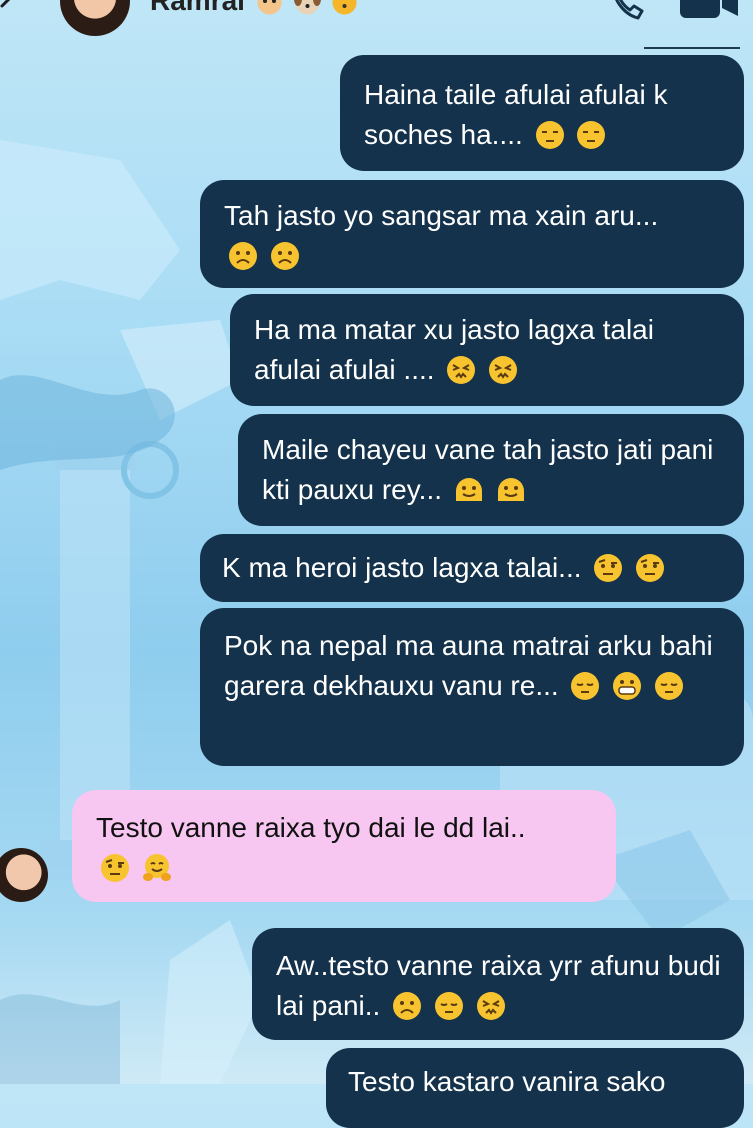 The height and width of the screenshot is (1128, 753). What do you see at coordinates (344, 846) in the screenshot?
I see `message-bubble-incoming: Testo vanne raixa tyo dai le dd lai..` at bounding box center [344, 846].